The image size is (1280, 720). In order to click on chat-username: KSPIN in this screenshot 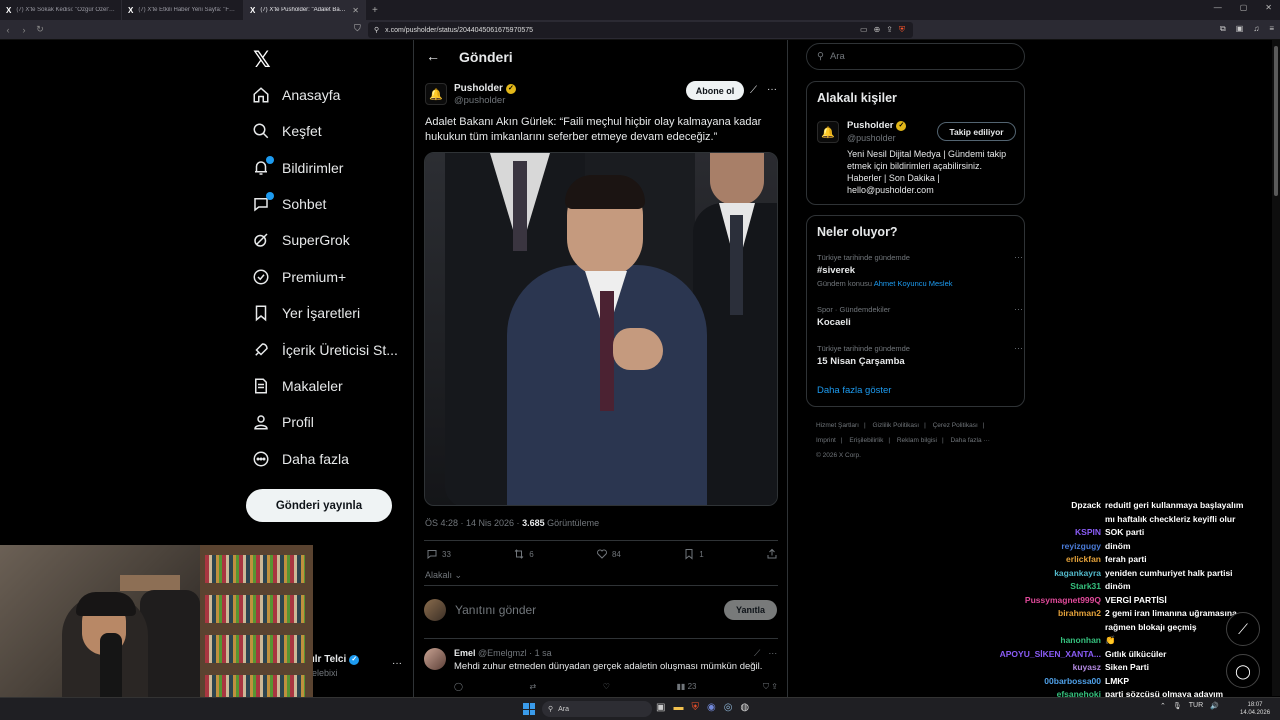, I will do `click(1032, 532)`.